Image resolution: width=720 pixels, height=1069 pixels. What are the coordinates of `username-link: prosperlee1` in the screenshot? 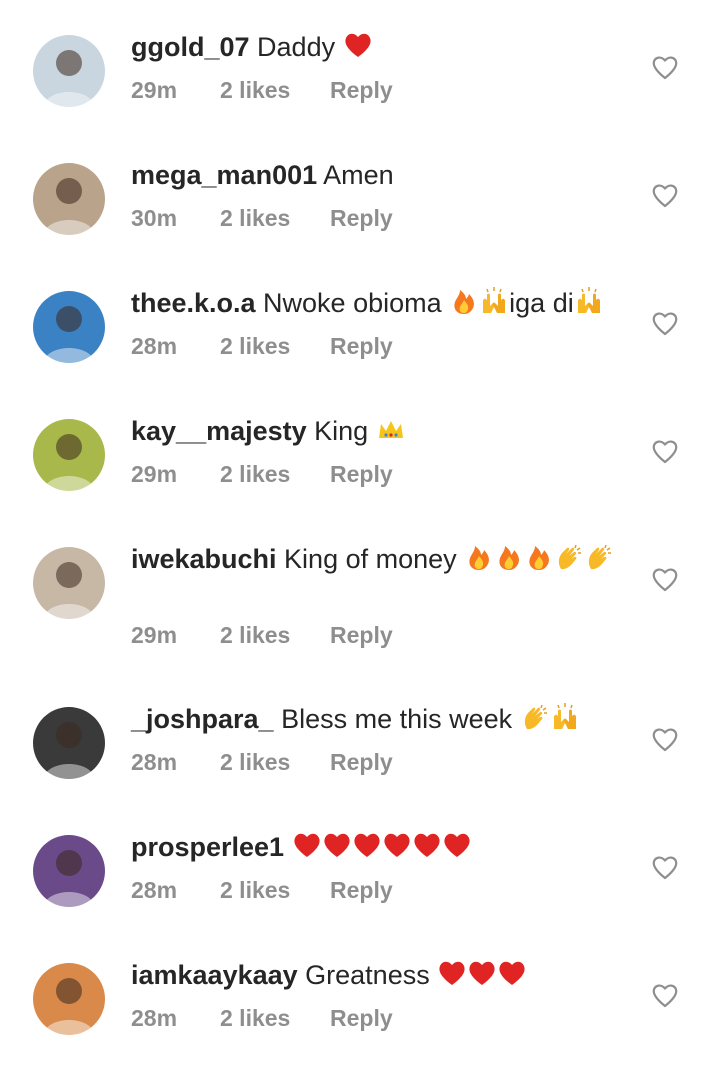 It's located at (207, 847).